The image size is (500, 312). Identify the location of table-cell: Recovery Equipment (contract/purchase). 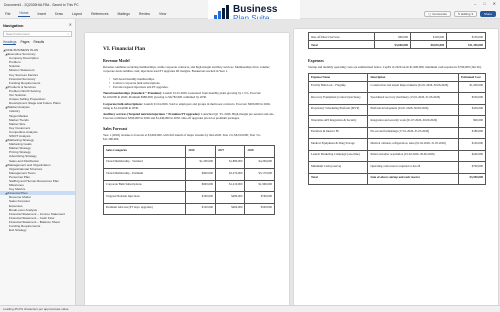
(338, 98).